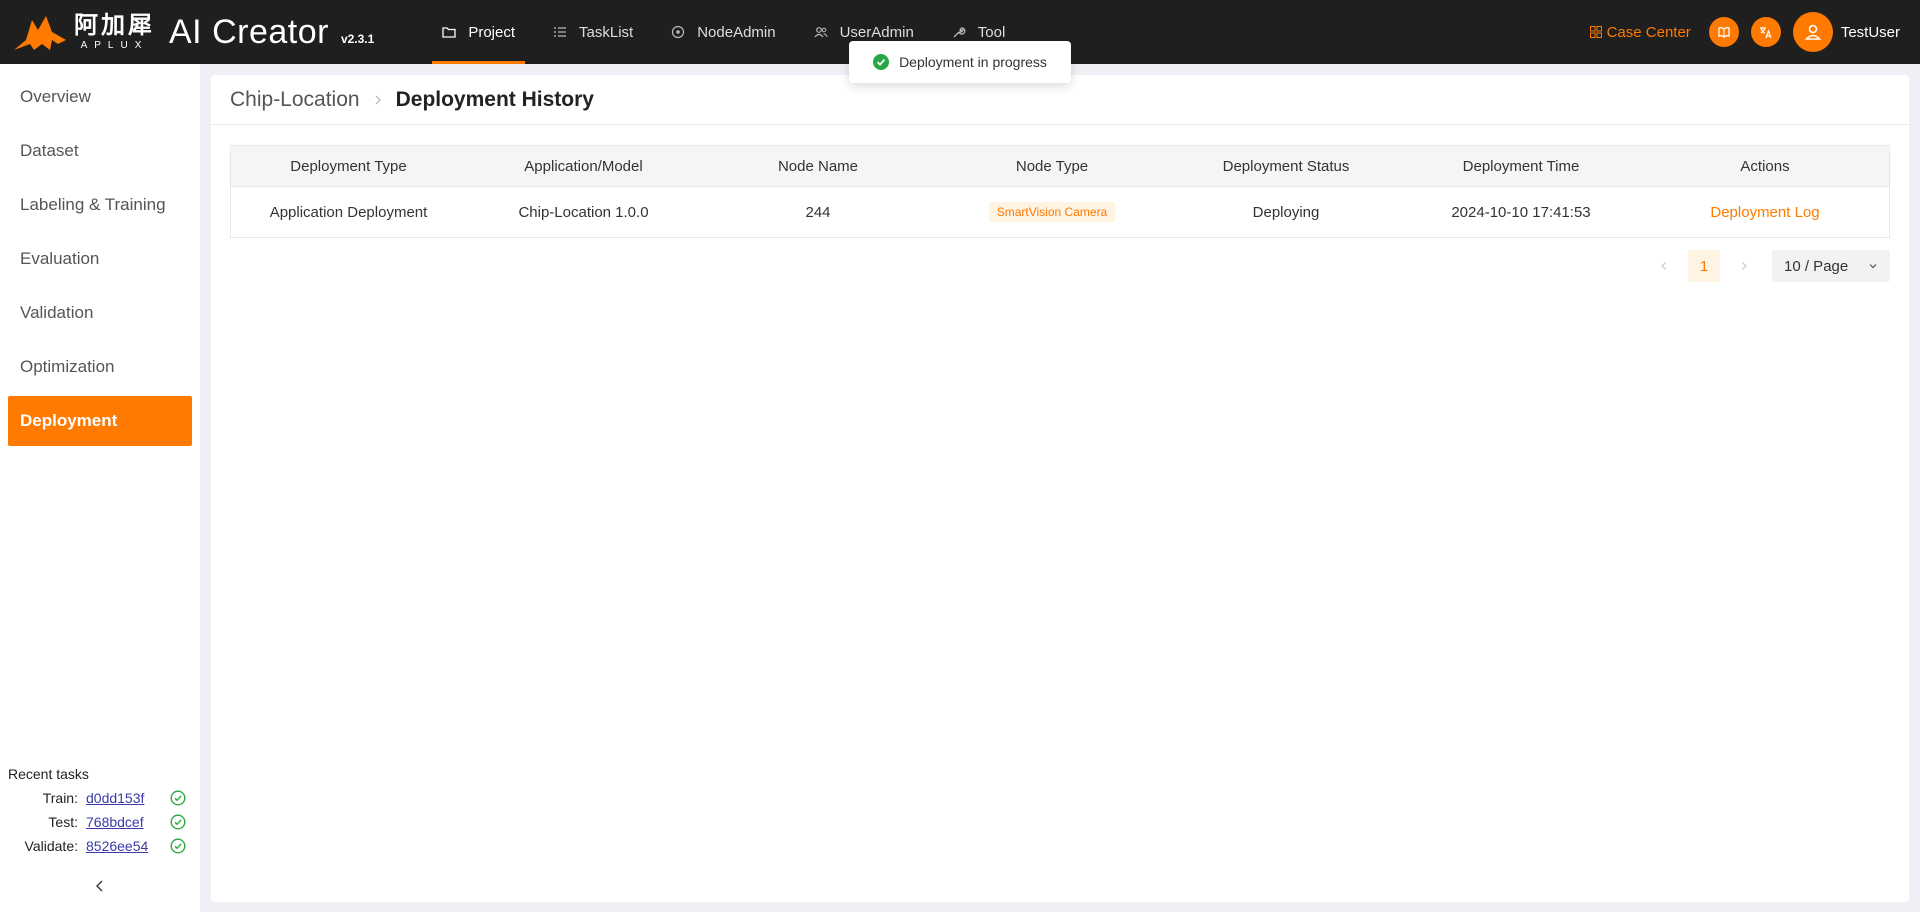 This screenshot has width=1920, height=912. What do you see at coordinates (959, 32) in the screenshot?
I see `wrench-icon` at bounding box center [959, 32].